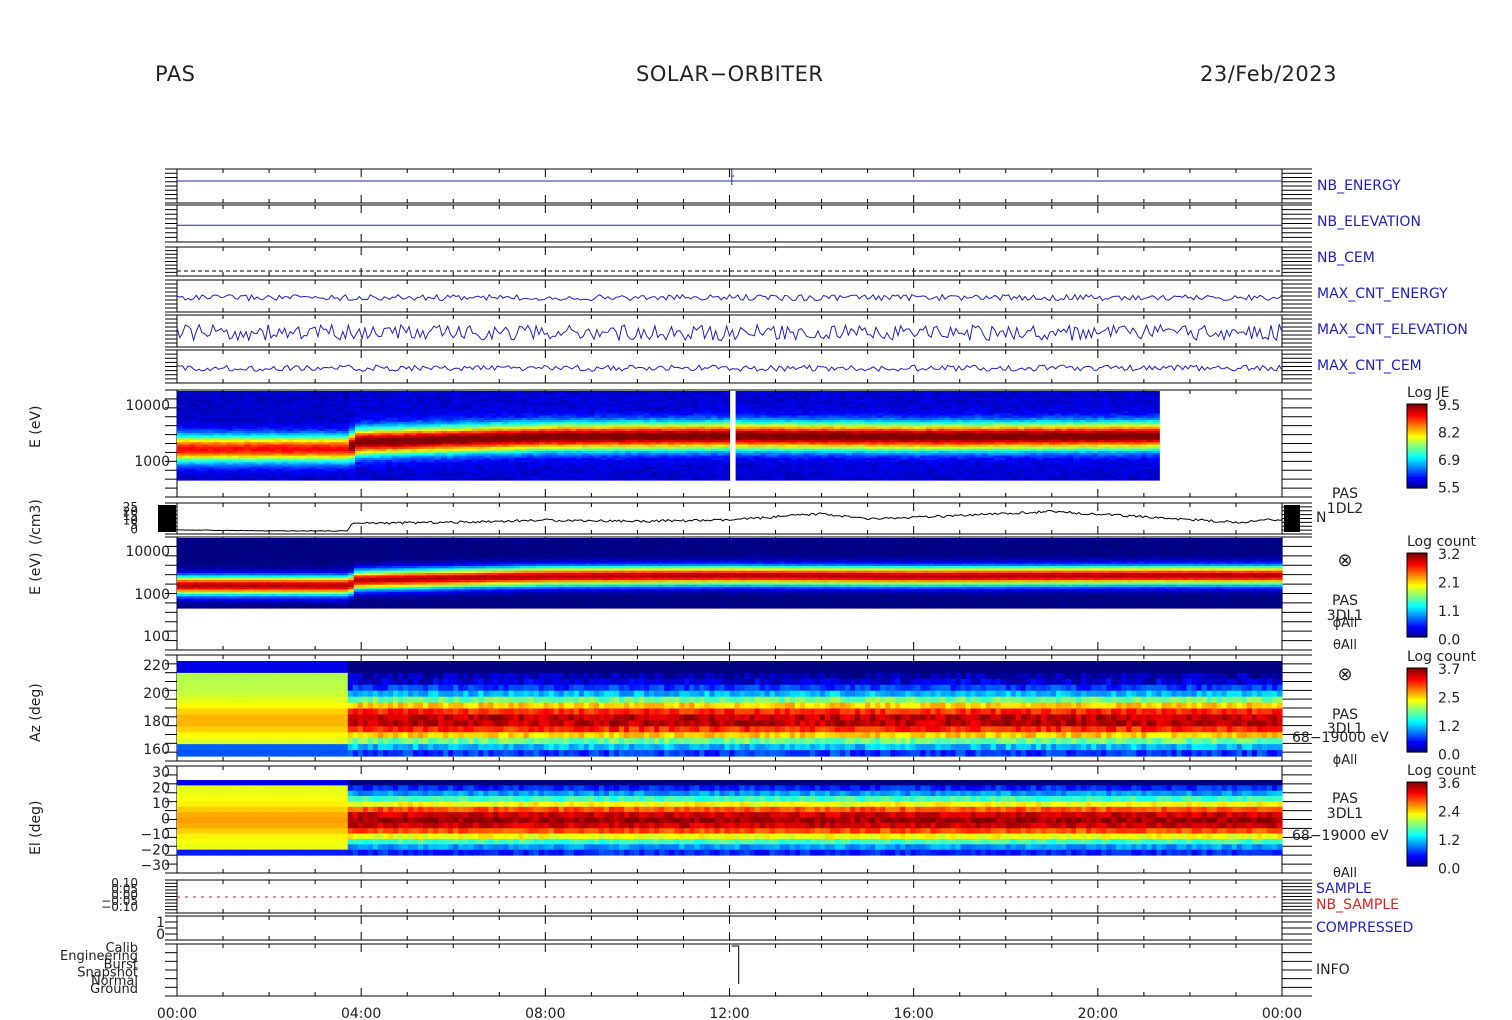 This screenshot has height=1020, width=1512. What do you see at coordinates (1359, 186) in the screenshot?
I see `hk-panel-0-label: NB_ENERGY` at bounding box center [1359, 186].